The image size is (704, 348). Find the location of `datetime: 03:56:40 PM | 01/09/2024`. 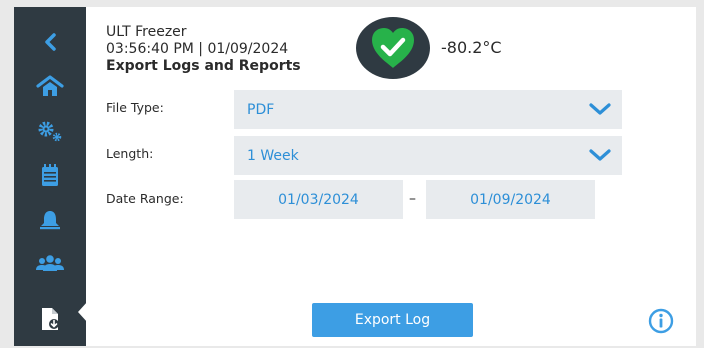

datetime: 03:56:40 PM | 01/09/2024 is located at coordinates (197, 49).